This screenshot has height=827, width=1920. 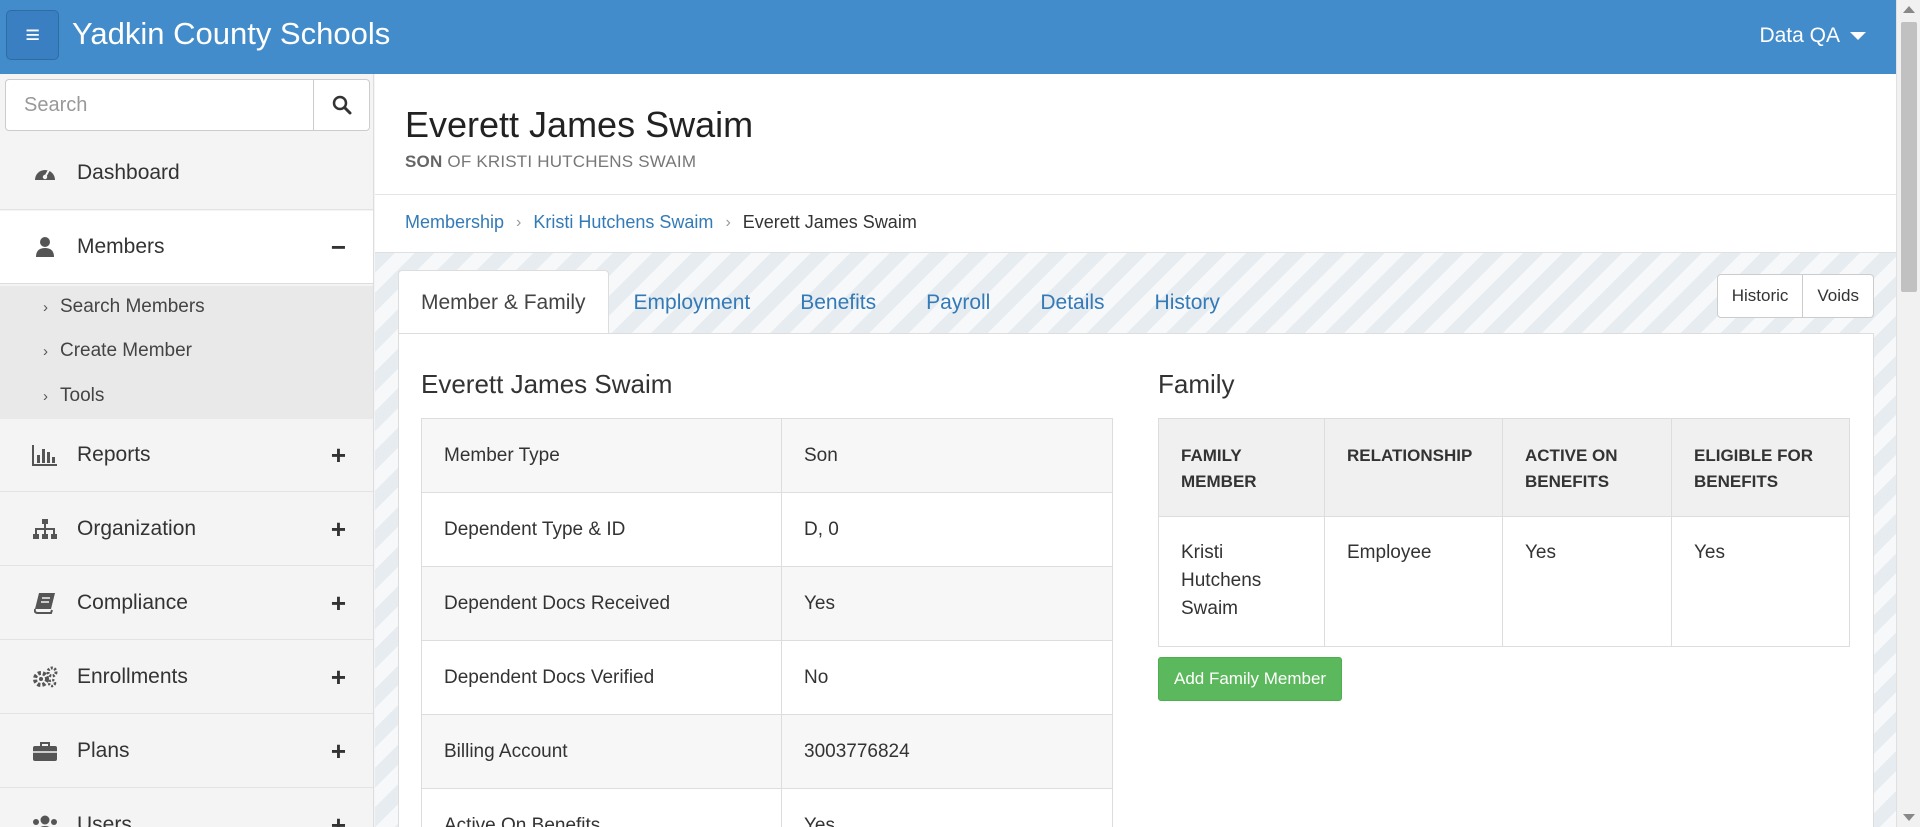 What do you see at coordinates (601, 455) in the screenshot?
I see `row-key: Member Type` at bounding box center [601, 455].